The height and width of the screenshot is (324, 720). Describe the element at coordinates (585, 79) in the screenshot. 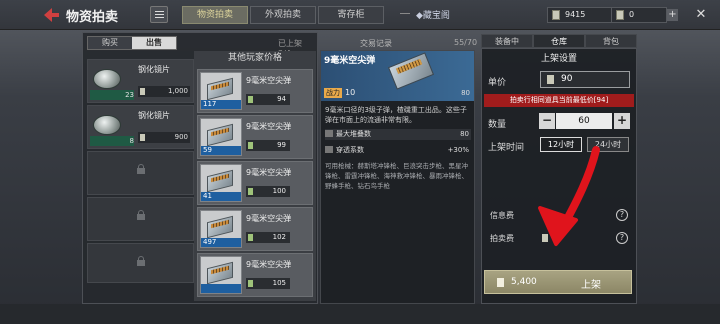

I see `unit-price-input: 90` at that location.